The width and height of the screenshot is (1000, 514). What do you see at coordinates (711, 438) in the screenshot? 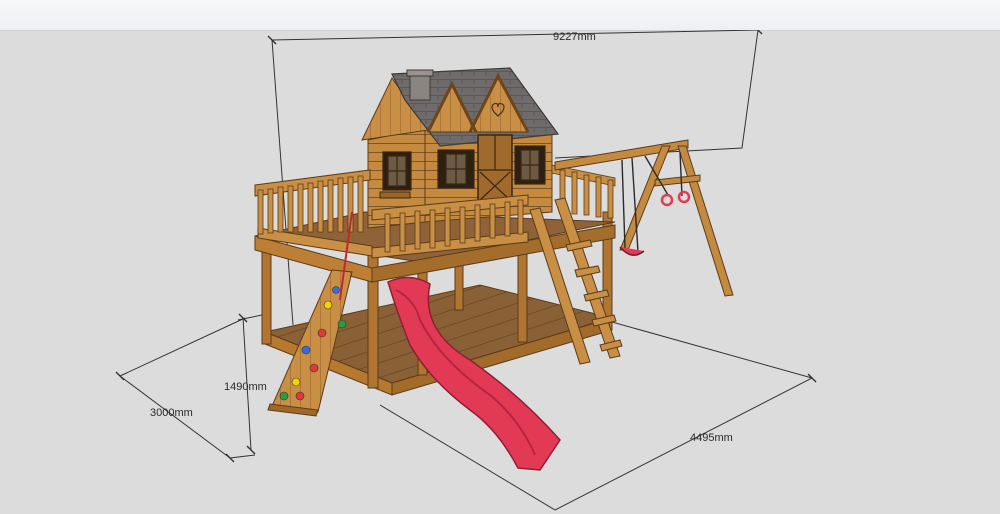
I see `dimension-label-length: 4495mm` at bounding box center [711, 438].